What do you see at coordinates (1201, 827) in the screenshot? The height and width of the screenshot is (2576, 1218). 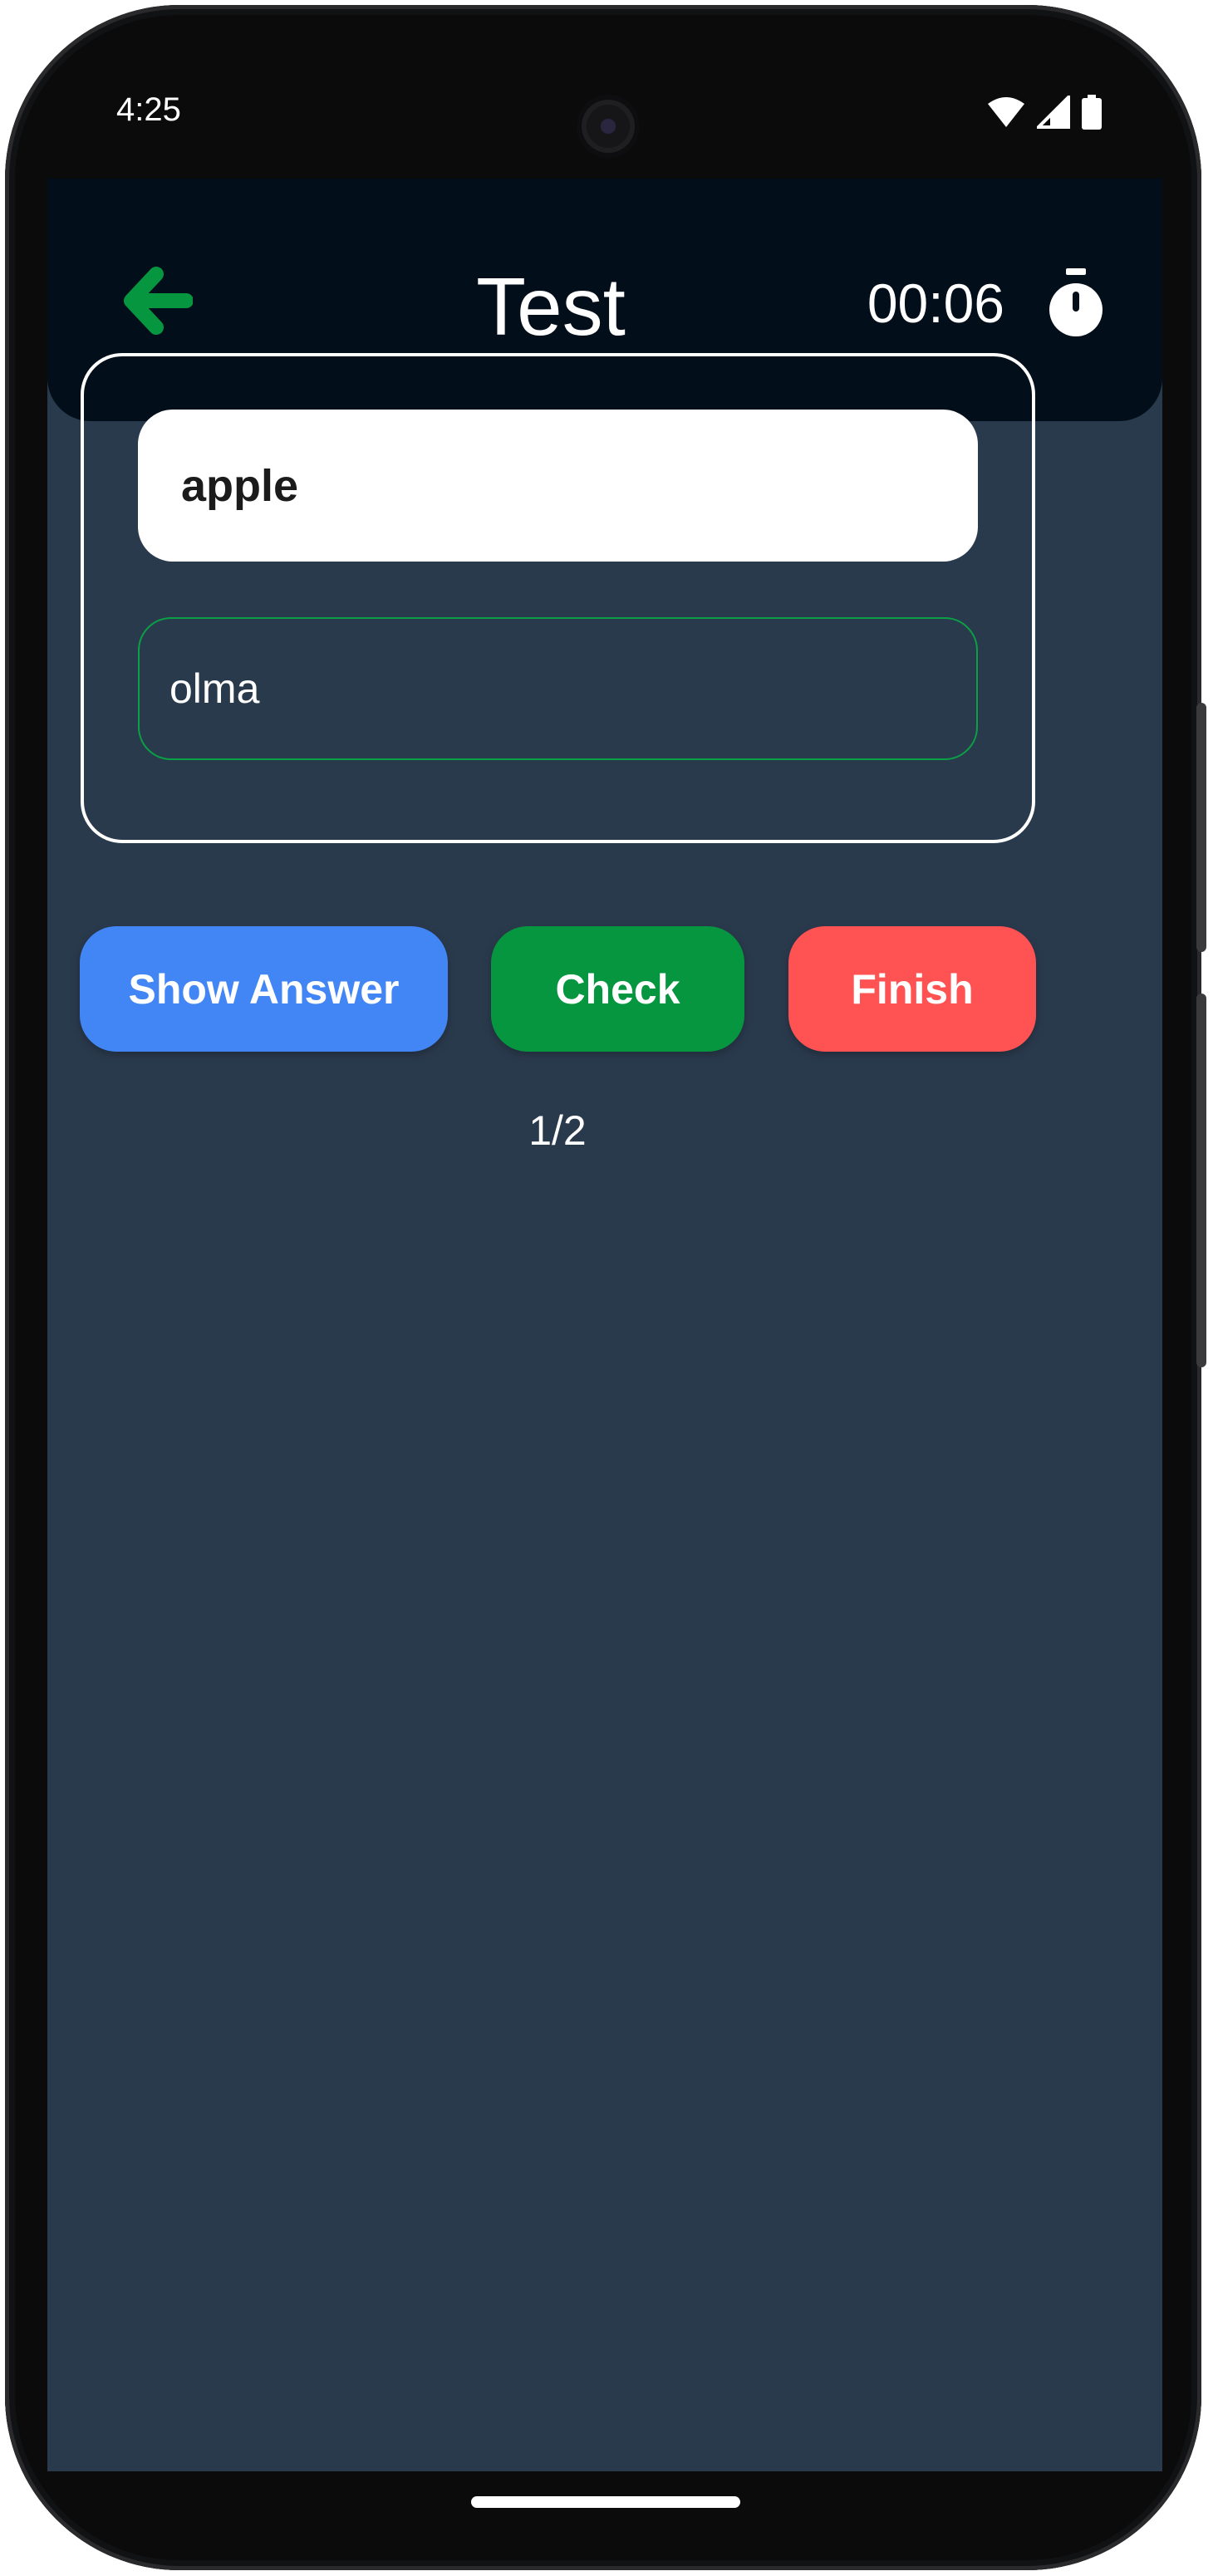 I see `power-button` at bounding box center [1201, 827].